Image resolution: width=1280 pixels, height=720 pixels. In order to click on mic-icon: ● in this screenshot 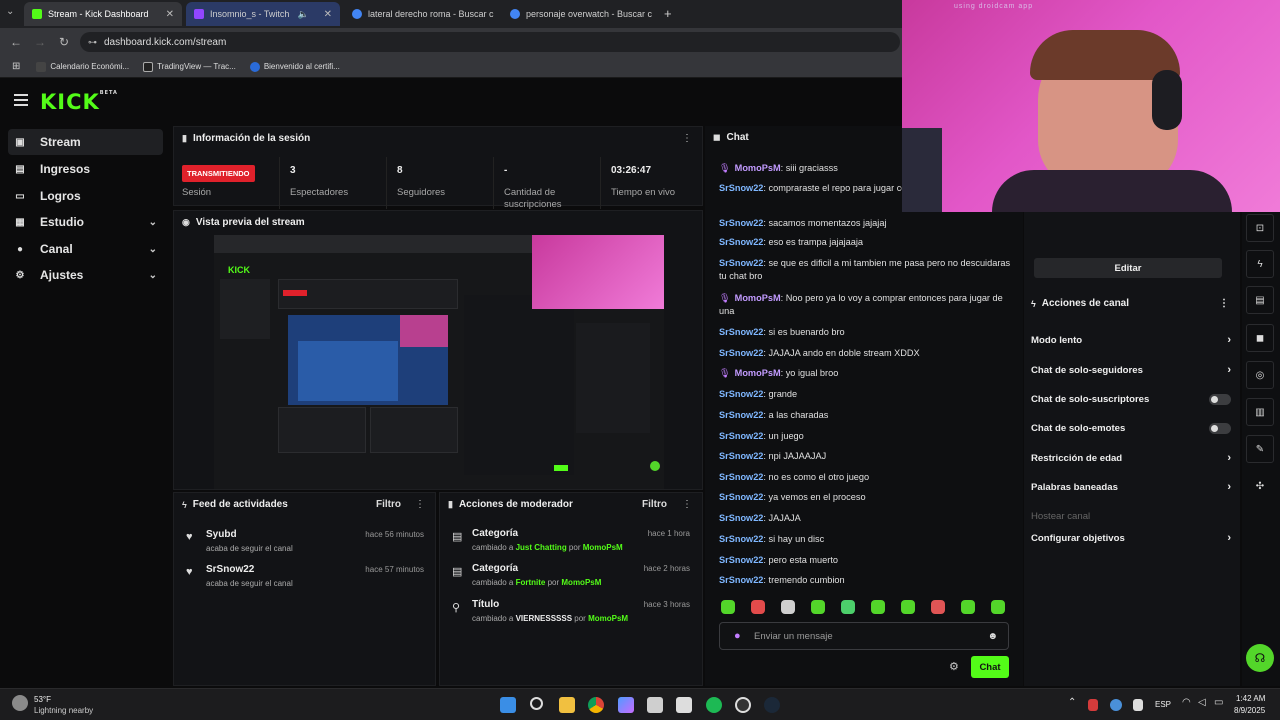, I will do `click(737, 636)`.